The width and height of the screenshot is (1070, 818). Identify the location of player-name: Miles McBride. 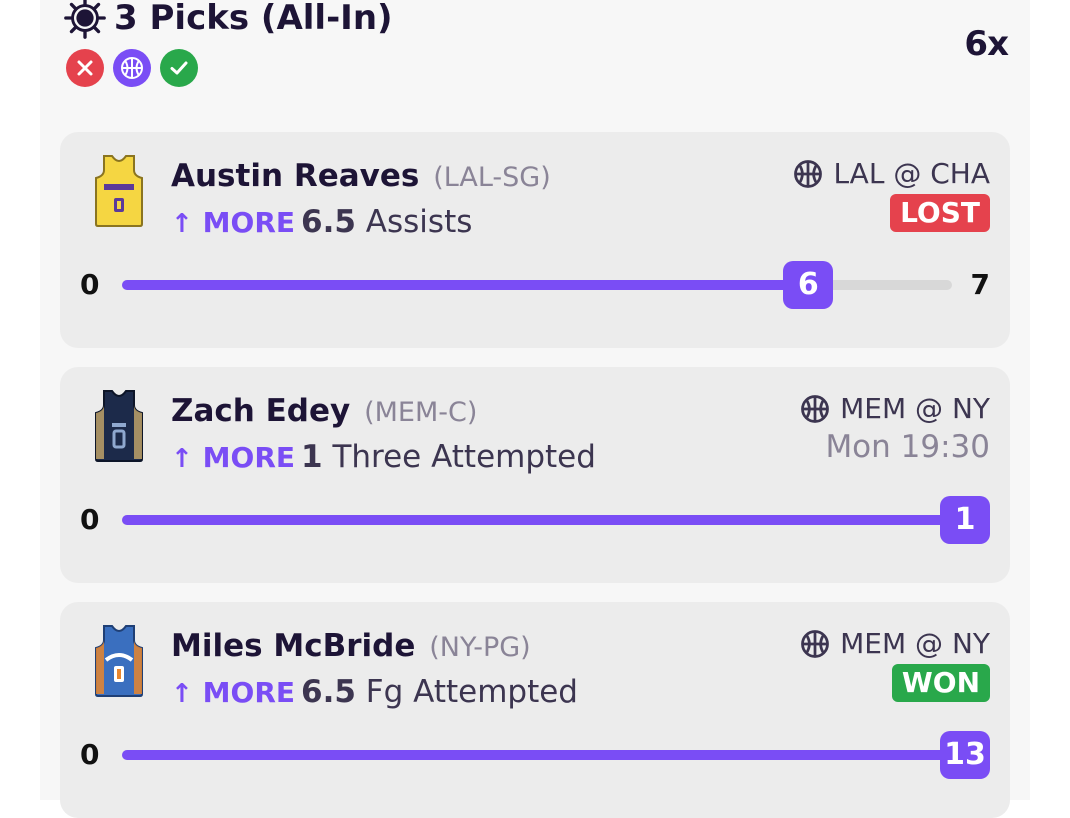
(293, 646).